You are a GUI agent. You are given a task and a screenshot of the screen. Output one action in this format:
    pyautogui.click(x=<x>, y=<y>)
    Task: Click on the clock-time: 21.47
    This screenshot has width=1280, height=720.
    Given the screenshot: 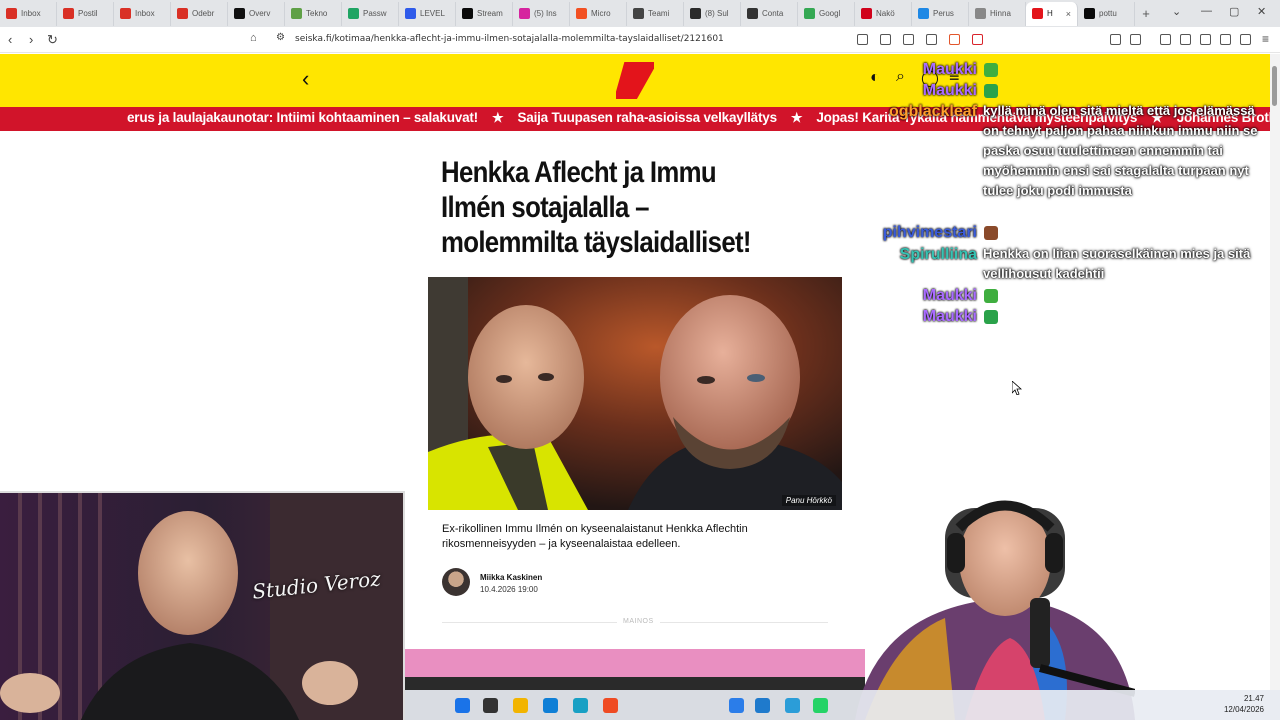 What is the action you would take?
    pyautogui.click(x=1253, y=698)
    